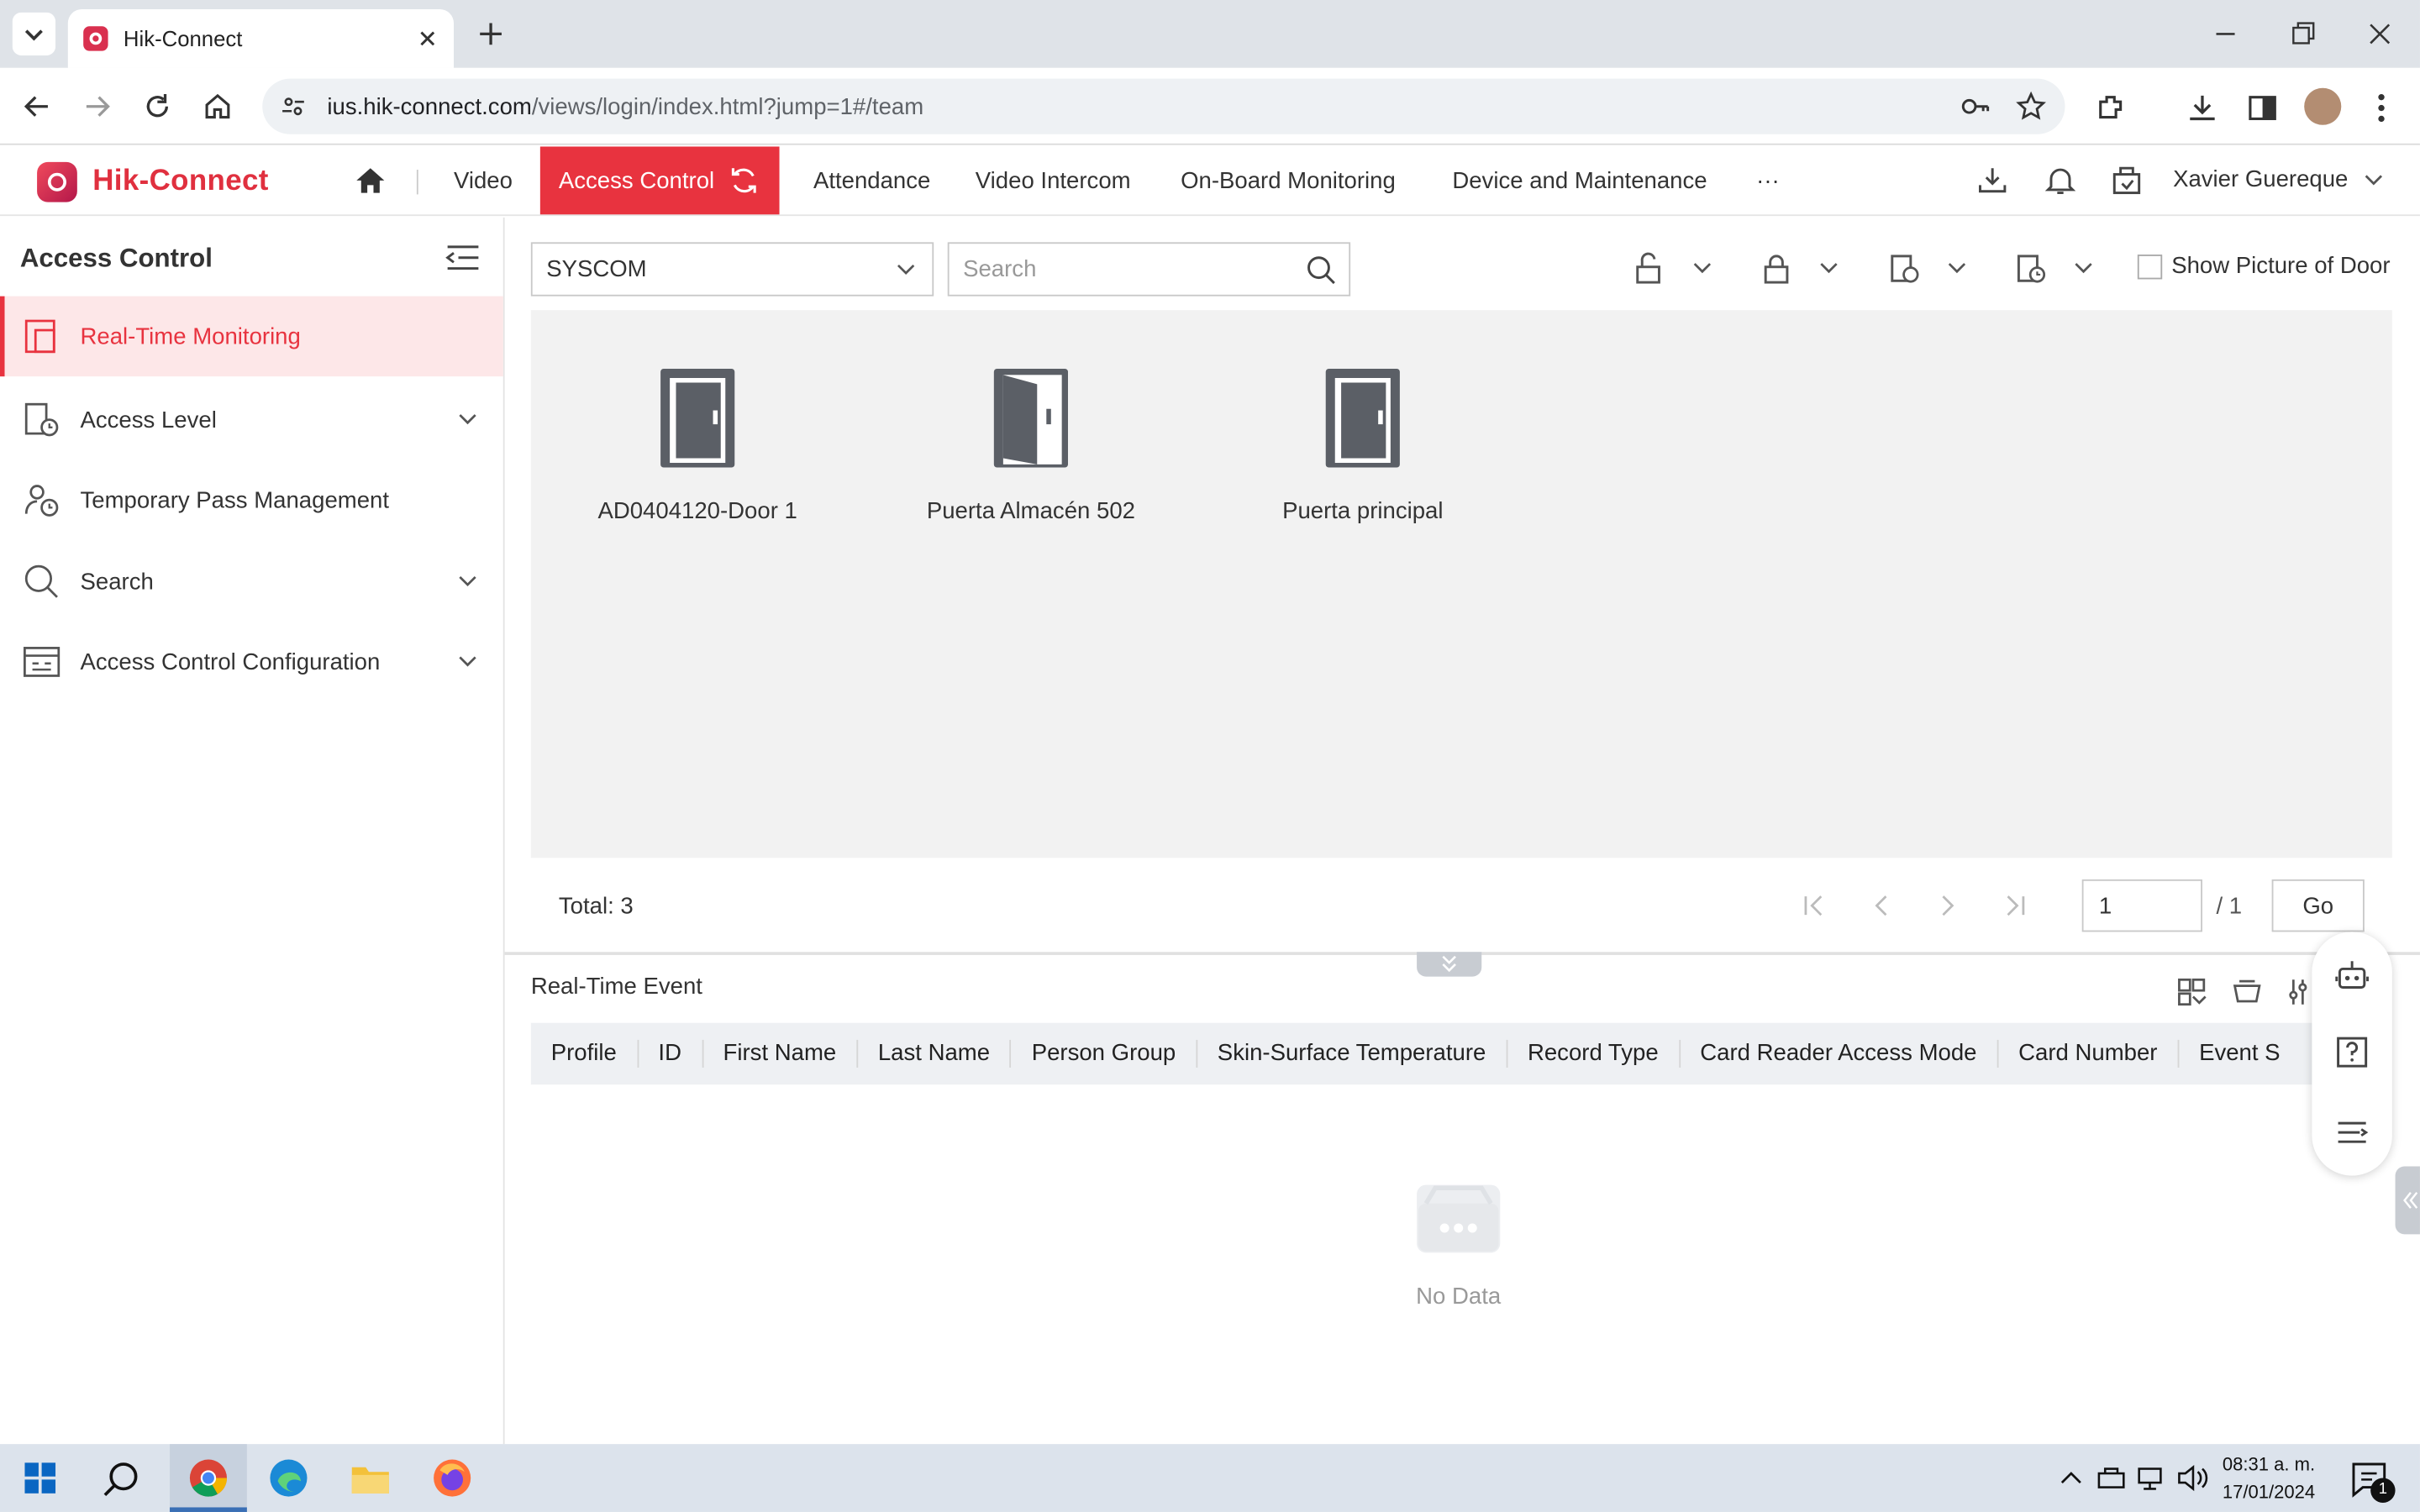 This screenshot has width=2420, height=1512. I want to click on taskbar-chrome-app, so click(208, 1478).